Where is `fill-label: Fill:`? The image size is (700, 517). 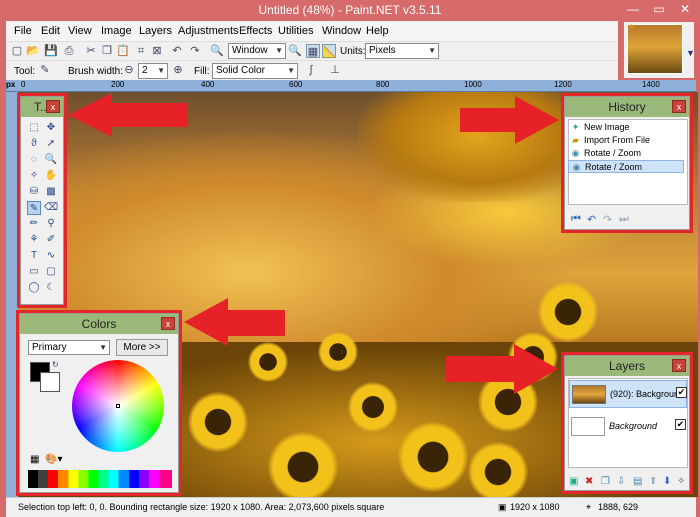
fill-label: Fill: is located at coordinates (202, 71).